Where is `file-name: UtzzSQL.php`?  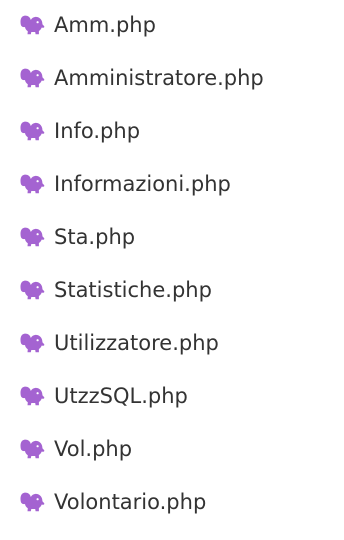
file-name: UtzzSQL.php is located at coordinates (121, 396).